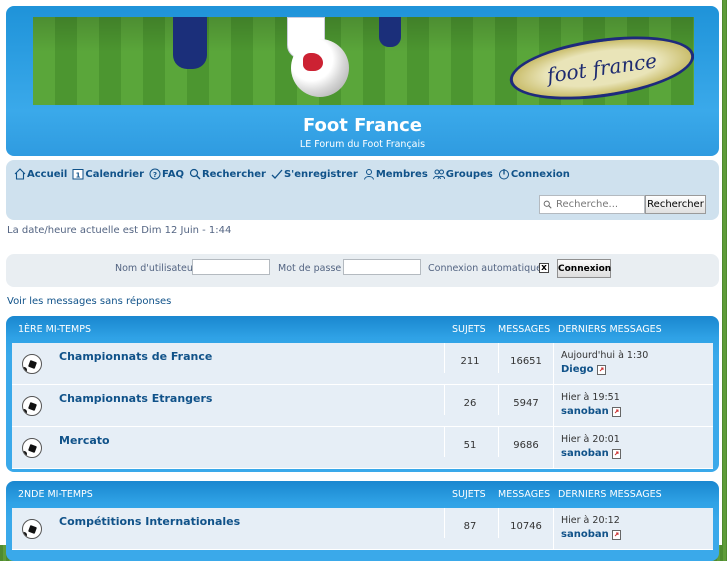 This screenshot has height=561, width=727. Describe the element at coordinates (584, 268) in the screenshot. I see `login-button: Connexion` at that location.